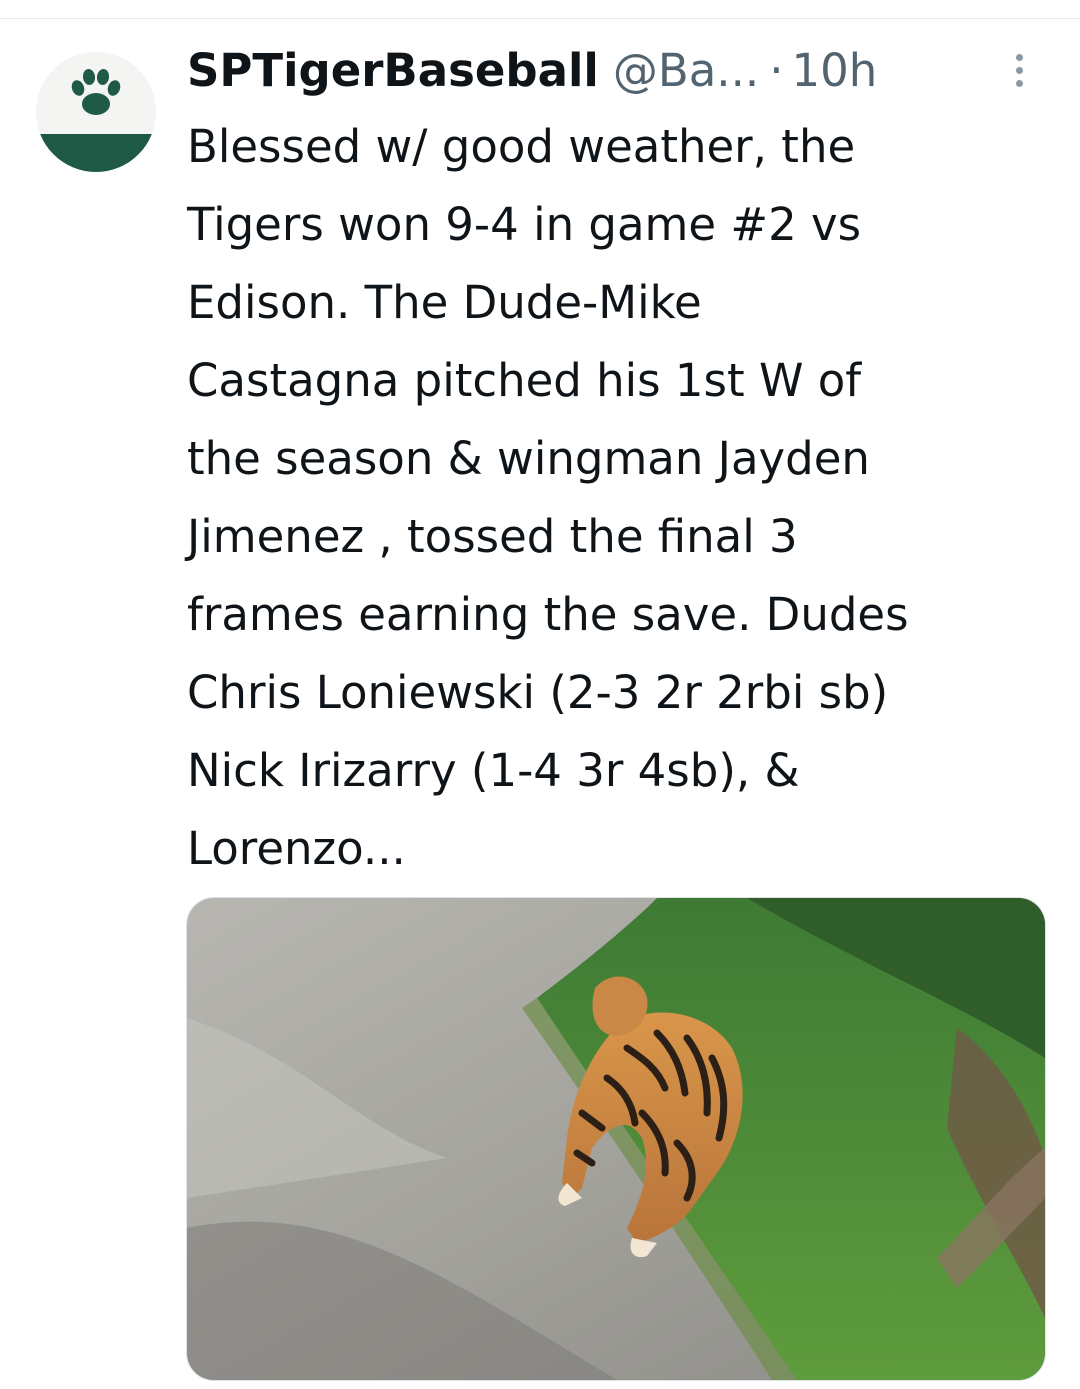  What do you see at coordinates (835, 71) in the screenshot?
I see `timestamp: 10h` at bounding box center [835, 71].